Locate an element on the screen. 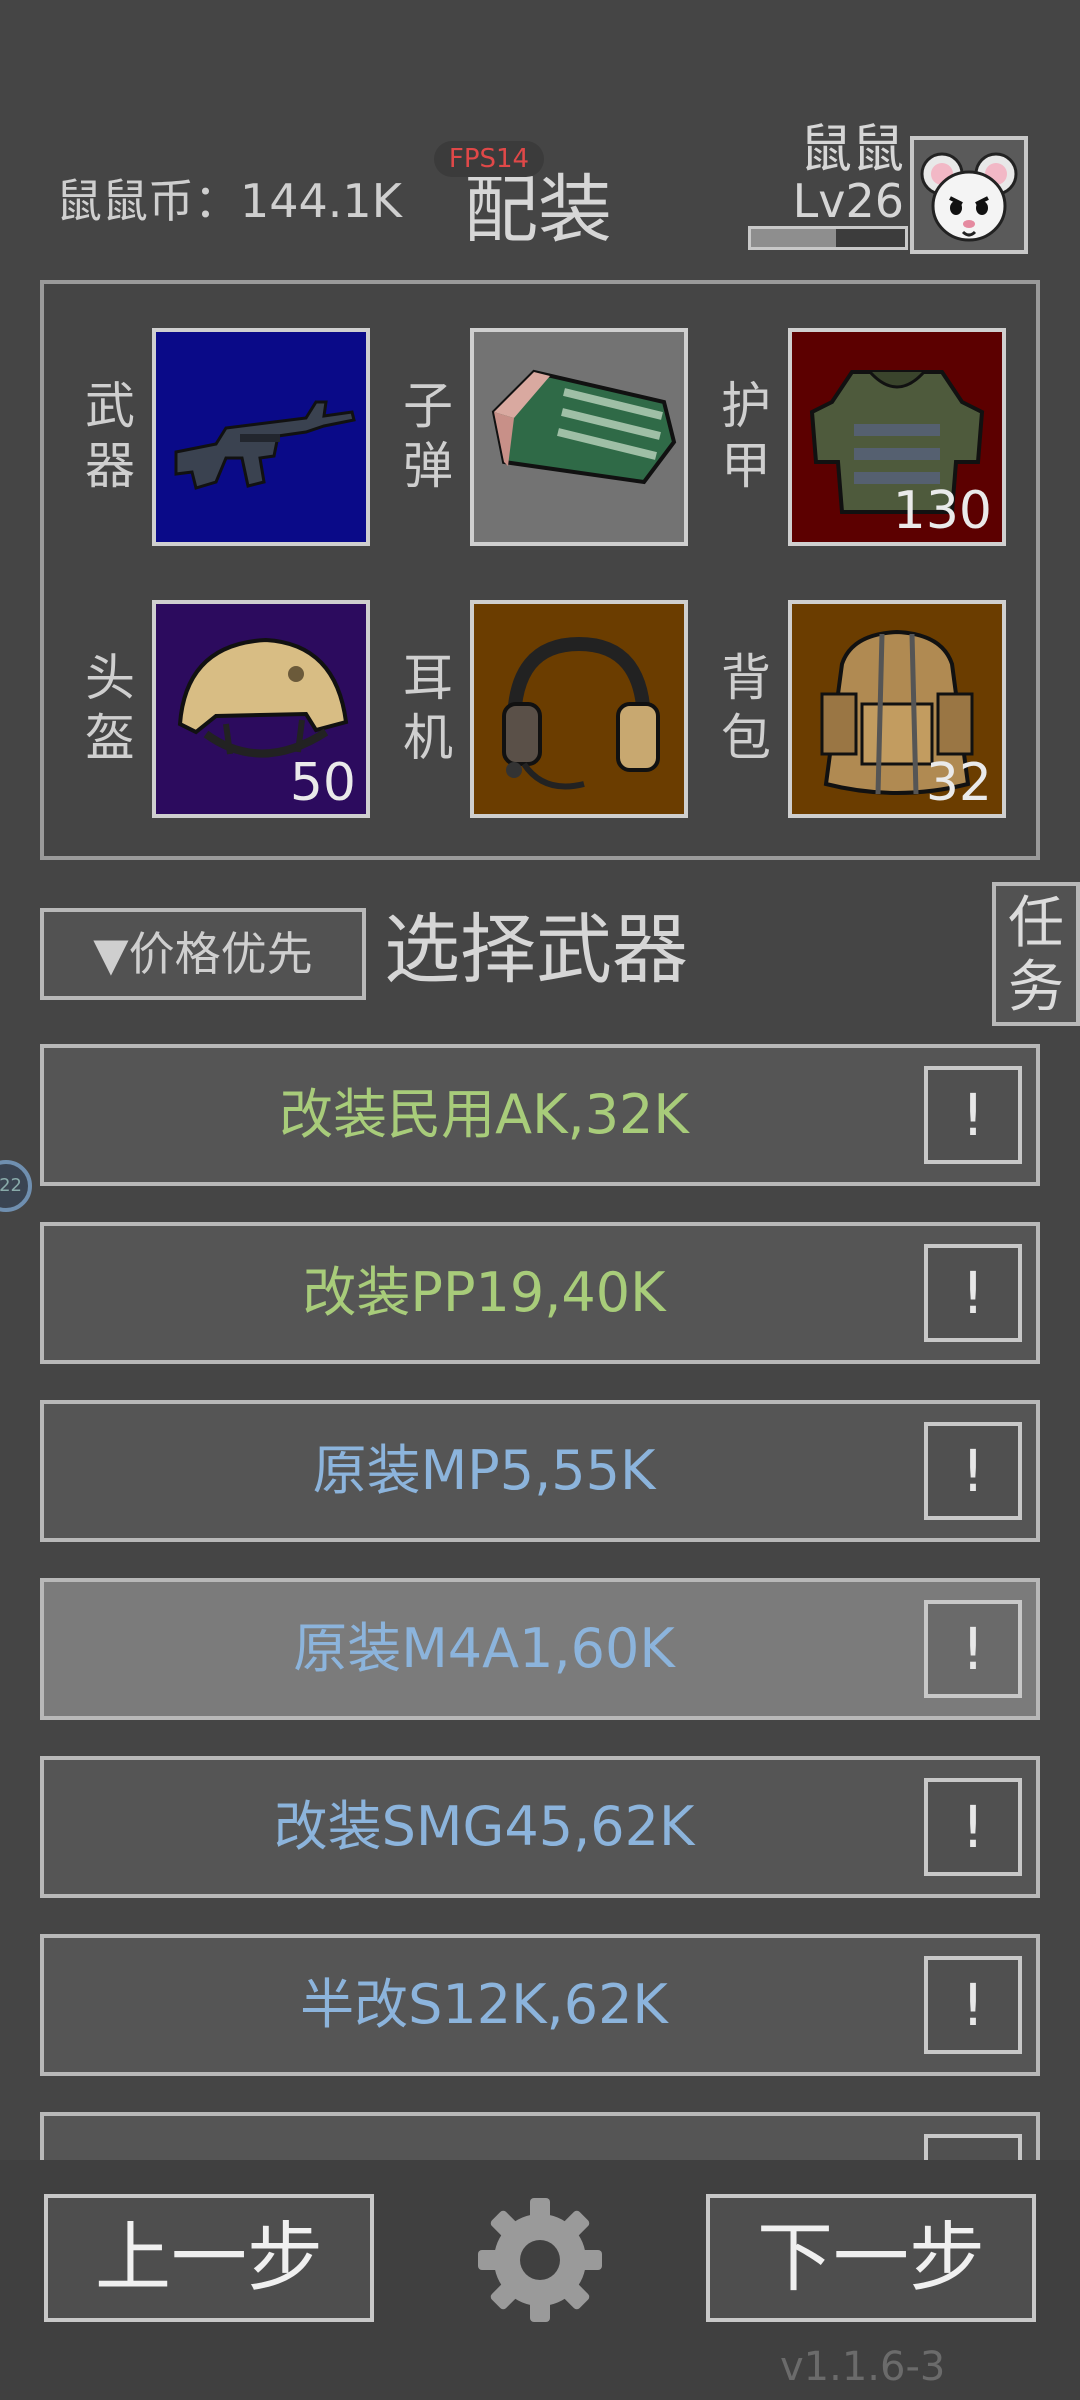 The image size is (1080, 2400). previous-step-button: 上一步 is located at coordinates (209, 2258).